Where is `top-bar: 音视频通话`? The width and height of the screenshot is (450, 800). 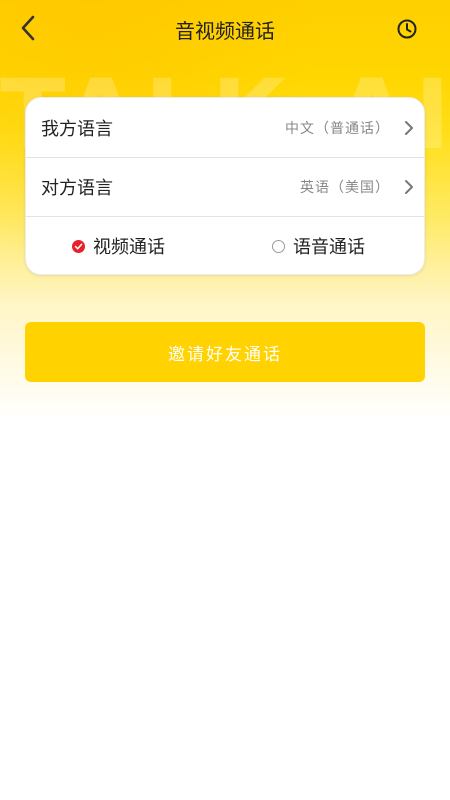
top-bar: 音视频通话 is located at coordinates (225, 31).